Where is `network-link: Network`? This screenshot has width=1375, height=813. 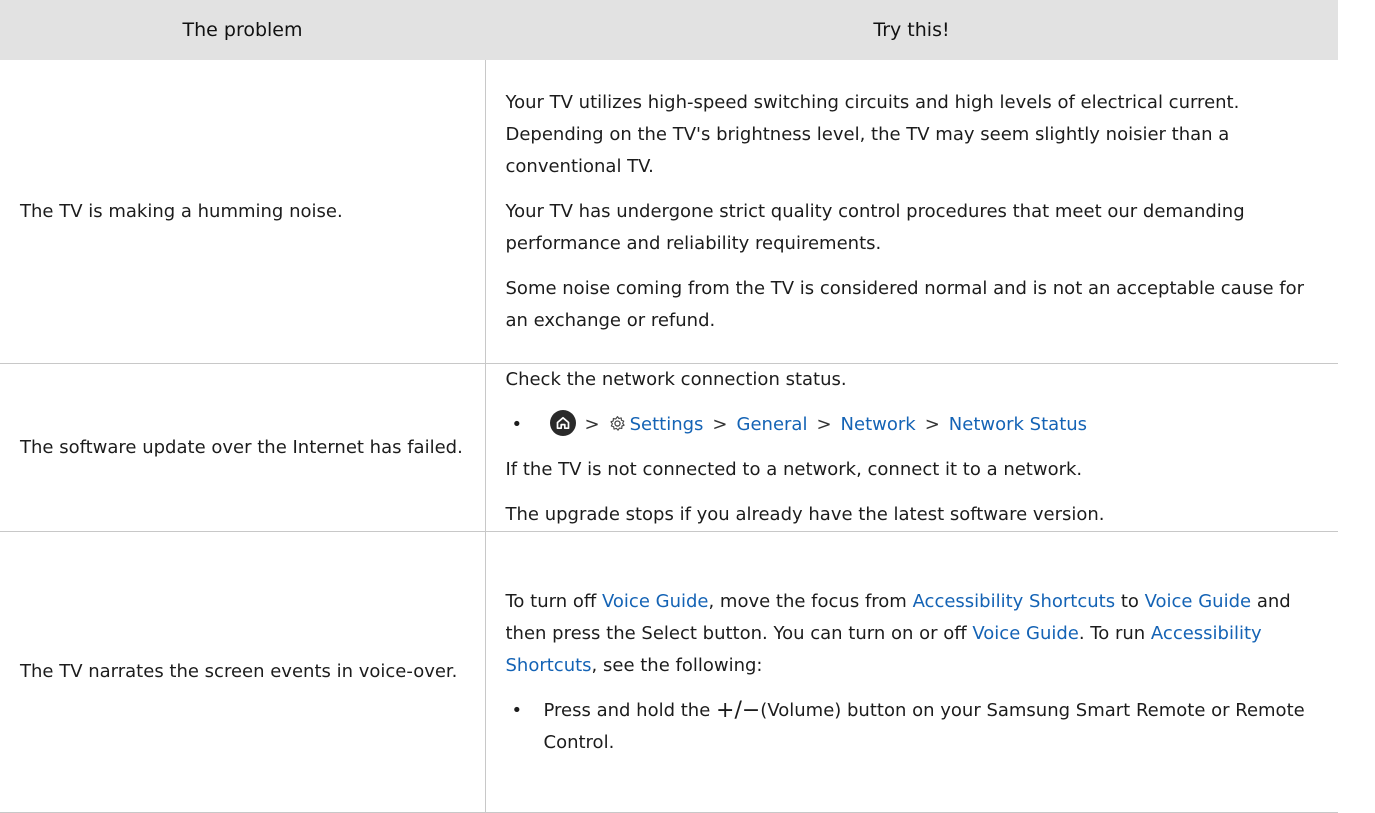
network-link: Network is located at coordinates (878, 424).